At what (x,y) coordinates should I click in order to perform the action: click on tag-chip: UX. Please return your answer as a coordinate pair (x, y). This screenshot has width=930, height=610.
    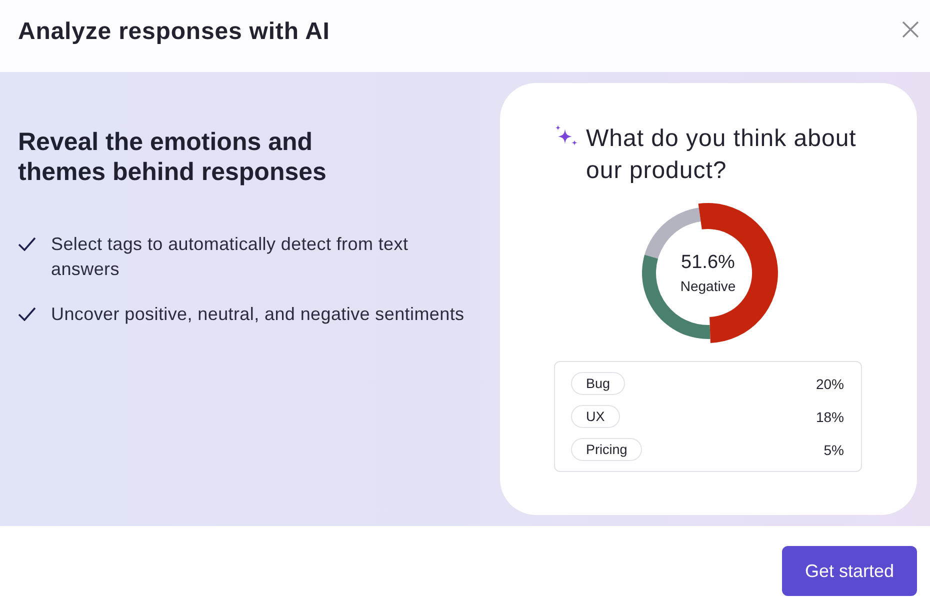
    Looking at the image, I should click on (595, 416).